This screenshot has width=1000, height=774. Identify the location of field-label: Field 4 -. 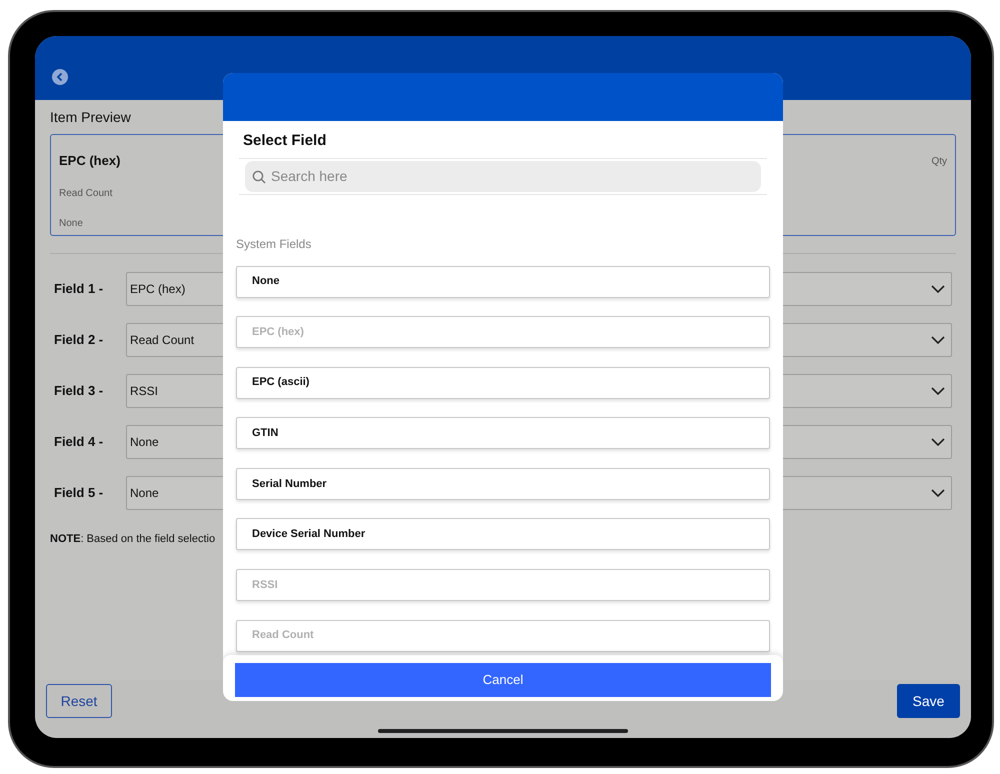
(79, 442).